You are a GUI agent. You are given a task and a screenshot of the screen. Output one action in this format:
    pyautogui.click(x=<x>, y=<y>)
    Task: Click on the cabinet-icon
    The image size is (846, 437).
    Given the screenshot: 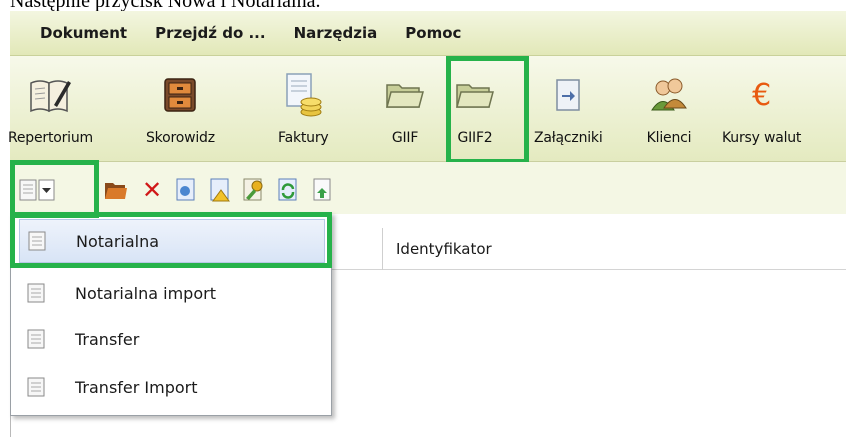 What is the action you would take?
    pyautogui.click(x=180, y=95)
    